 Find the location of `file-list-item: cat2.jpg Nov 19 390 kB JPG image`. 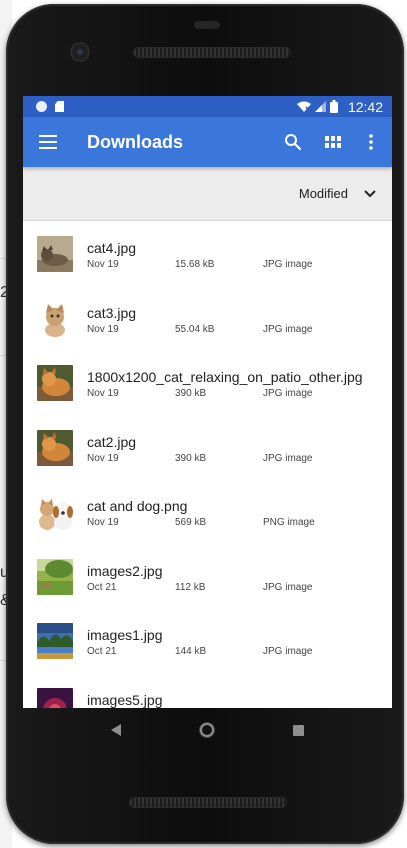

file-list-item: cat2.jpg Nov 19 390 kB JPG image is located at coordinates (207, 447).